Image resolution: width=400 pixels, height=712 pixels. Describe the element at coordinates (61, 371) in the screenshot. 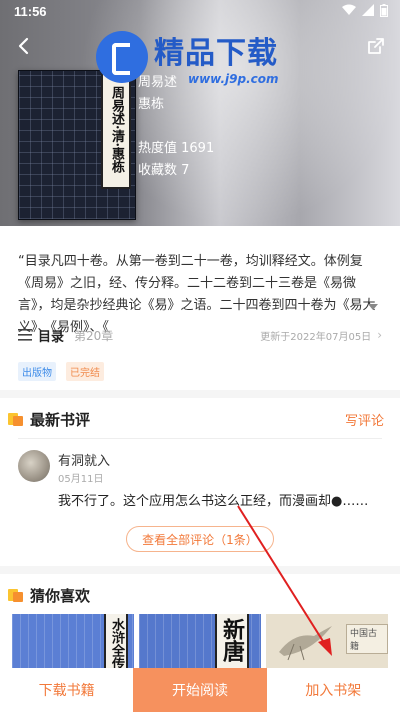

I see `book-tags: 出版物 已完结` at that location.